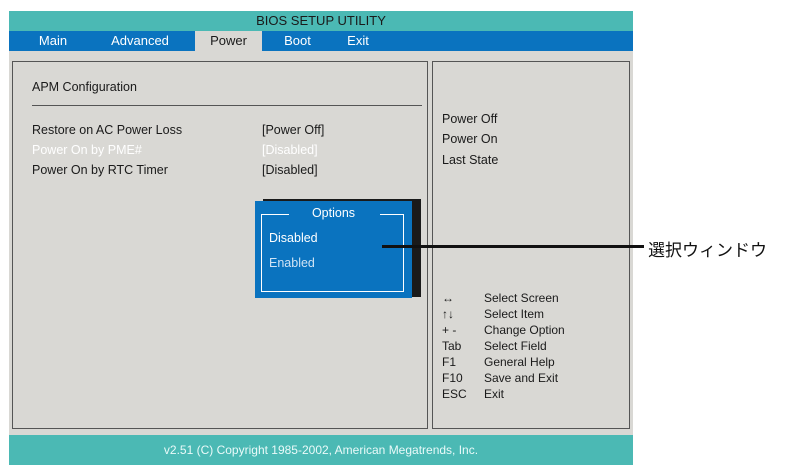  I want to click on key-legend-general-help: F1 General Help, so click(532, 363).